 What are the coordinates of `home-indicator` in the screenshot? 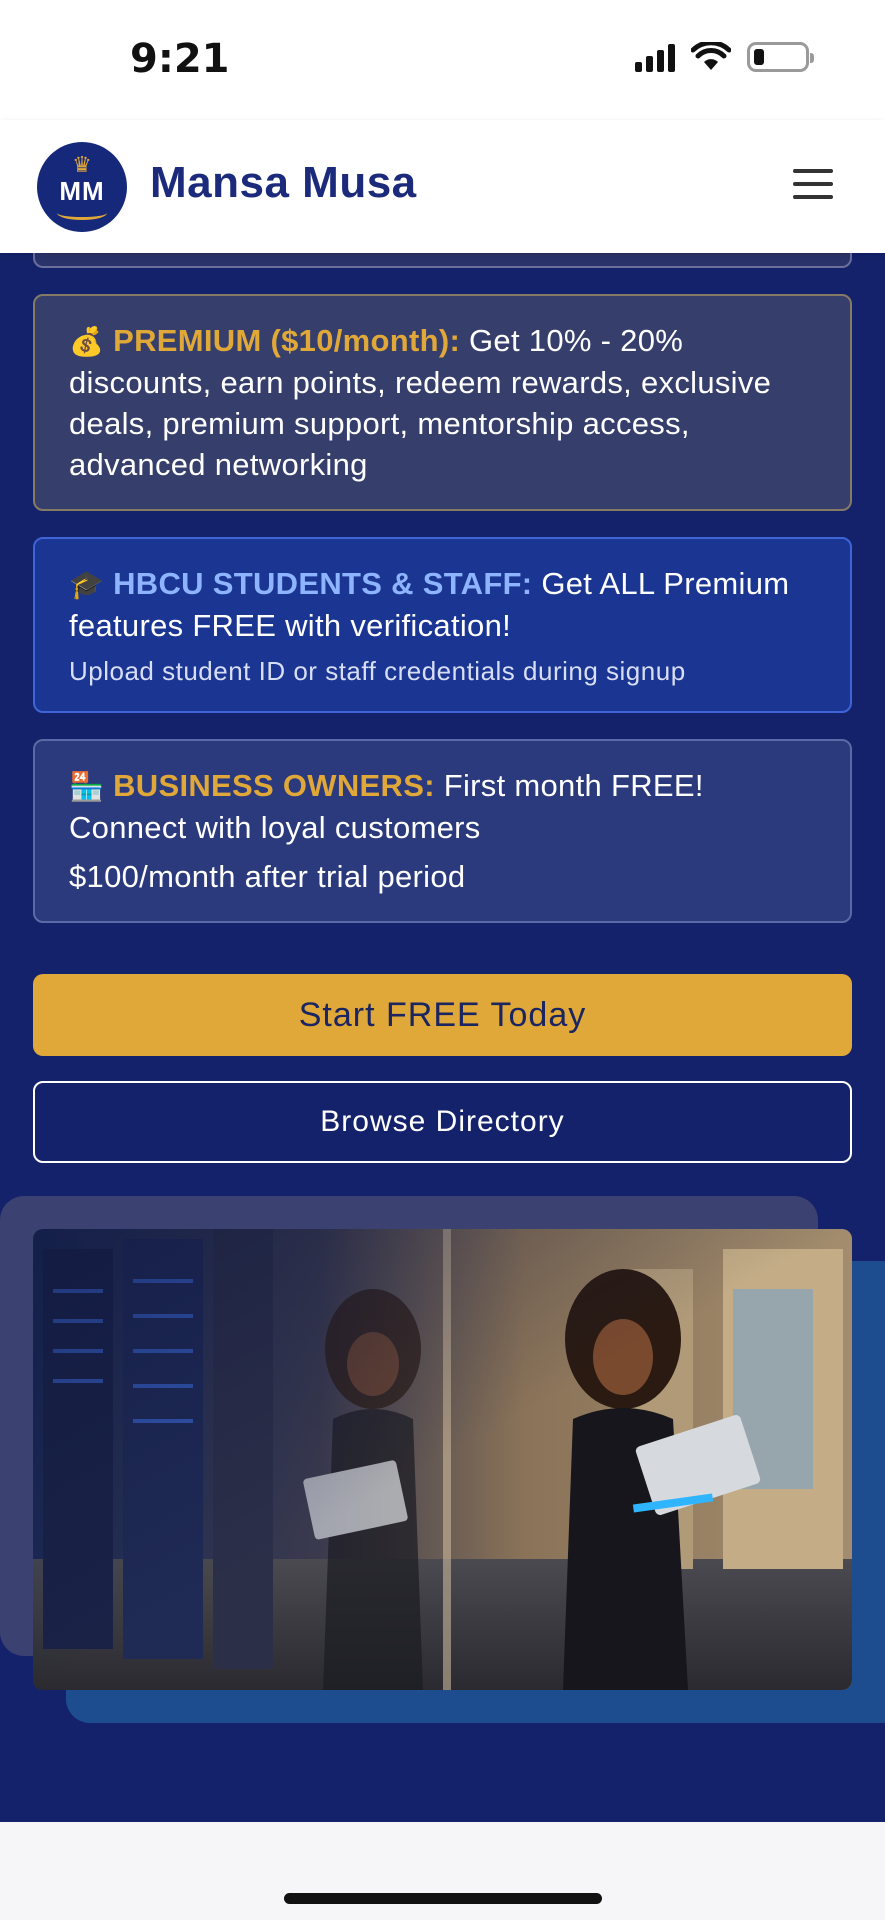 It's located at (443, 1898).